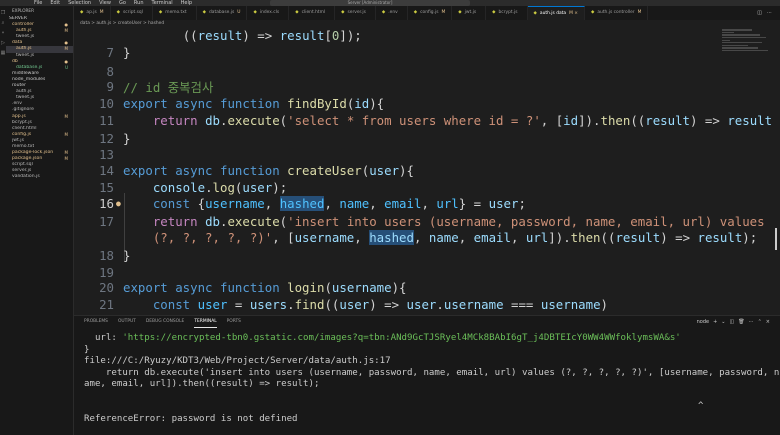 The image size is (780, 435). I want to click on tab-label: ap.js, so click(91, 12).